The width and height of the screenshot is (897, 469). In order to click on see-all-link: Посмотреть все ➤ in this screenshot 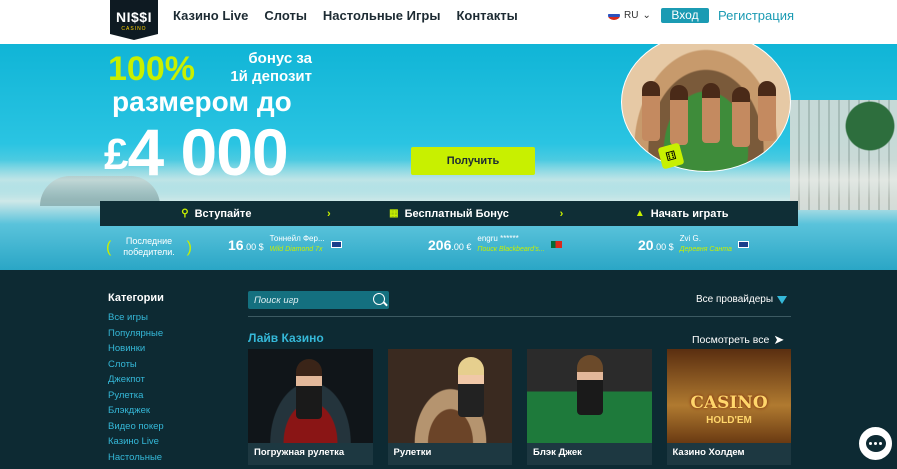, I will do `click(738, 340)`.